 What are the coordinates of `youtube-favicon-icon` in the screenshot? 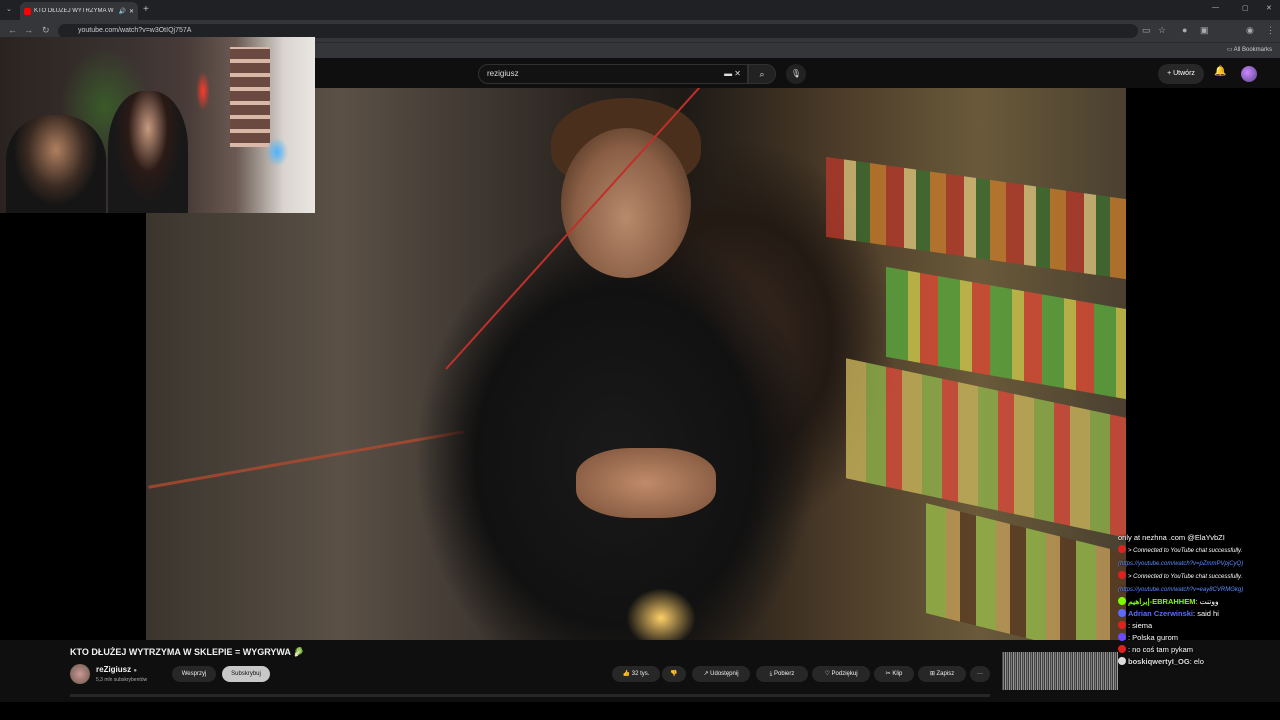 It's located at (27, 11).